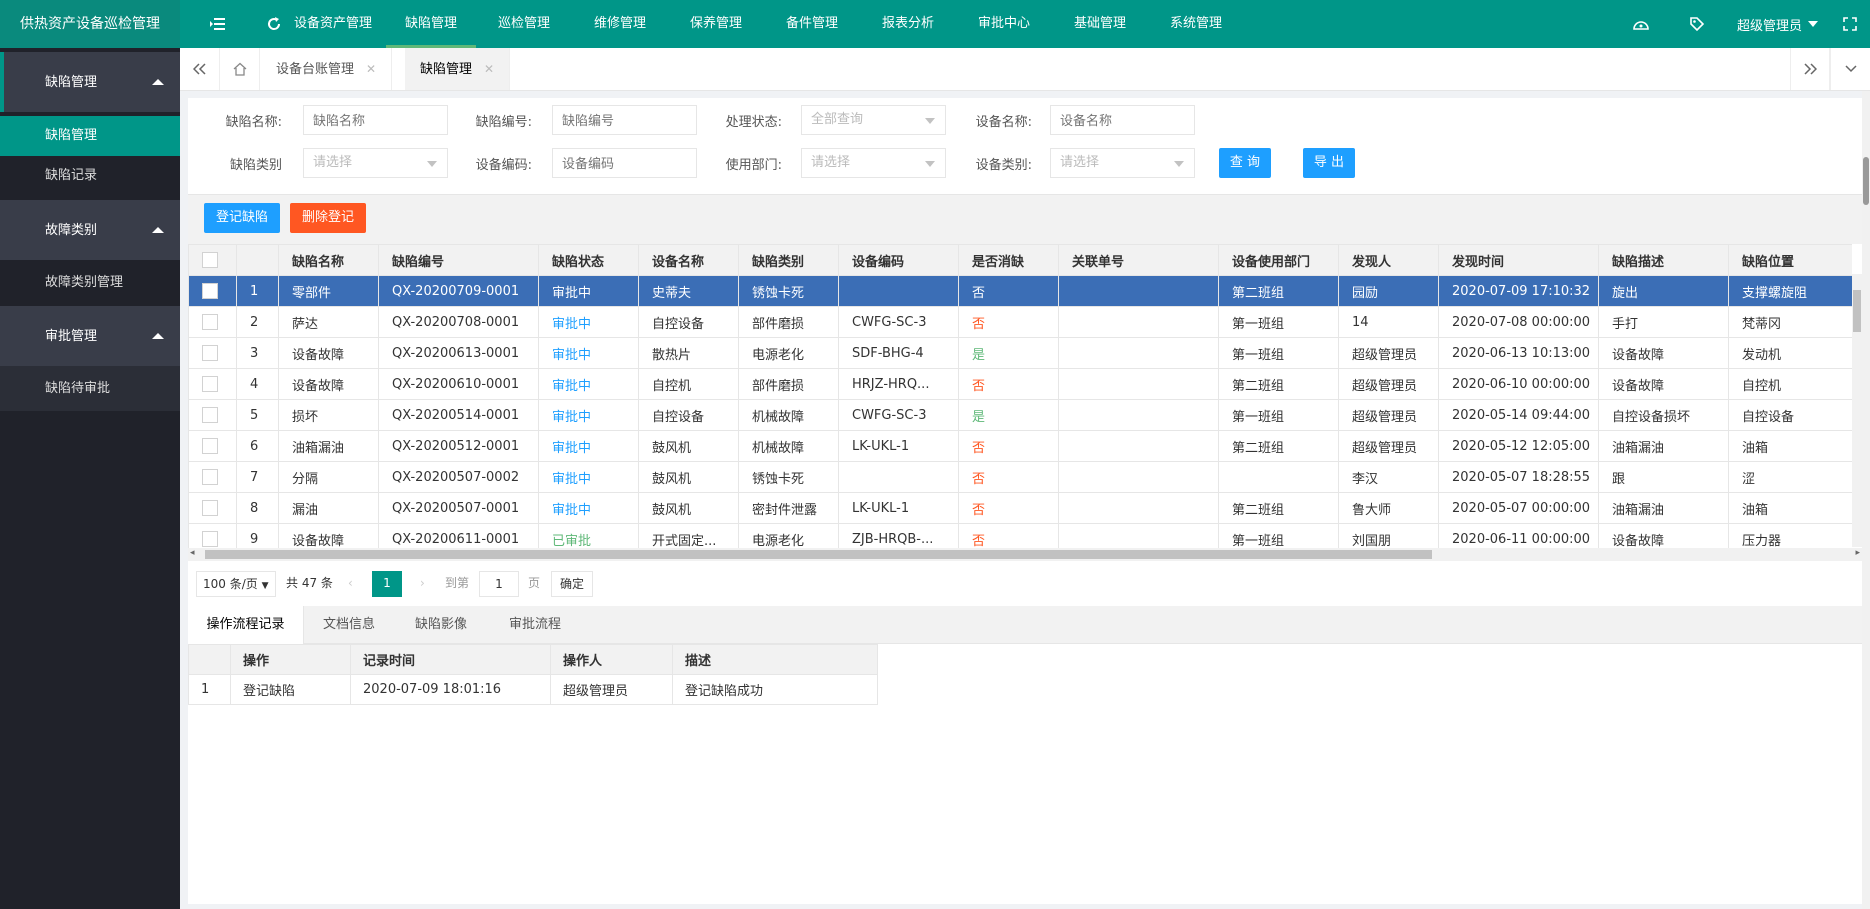 The image size is (1870, 909). What do you see at coordinates (333, 24) in the screenshot?
I see `top-menu-item: 设备资产管理` at bounding box center [333, 24].